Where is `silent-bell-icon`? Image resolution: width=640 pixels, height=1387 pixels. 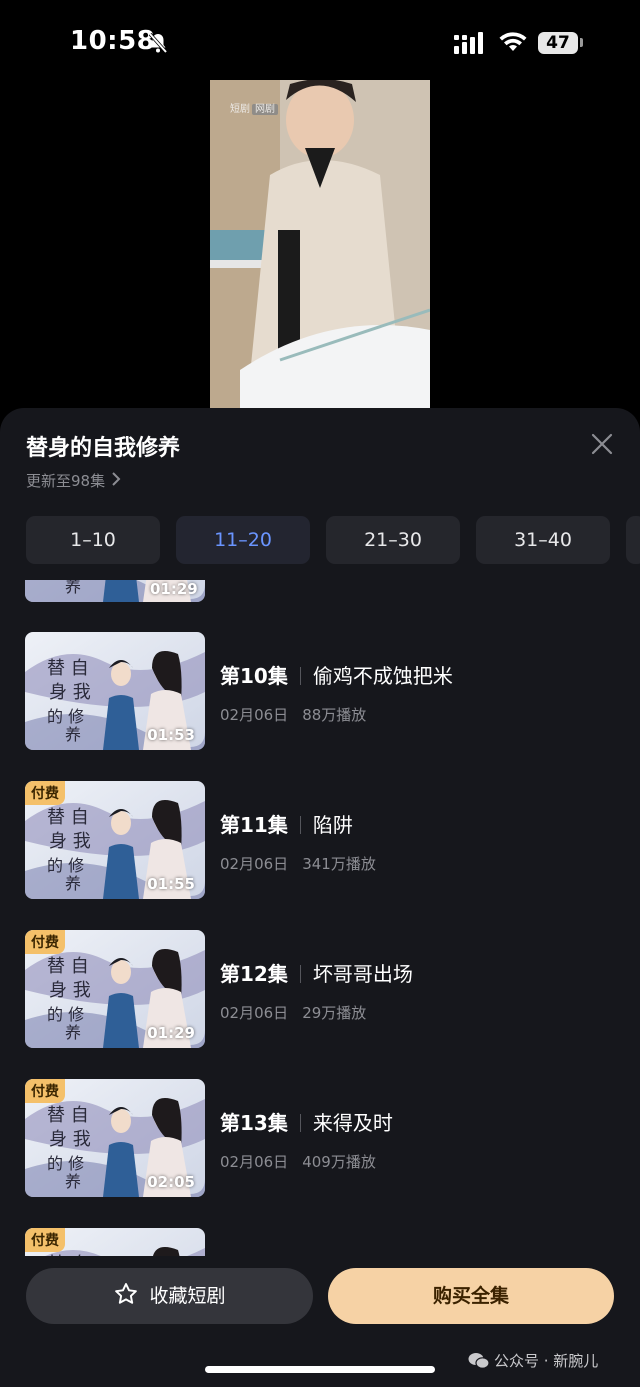
silent-bell-icon is located at coordinates (158, 45).